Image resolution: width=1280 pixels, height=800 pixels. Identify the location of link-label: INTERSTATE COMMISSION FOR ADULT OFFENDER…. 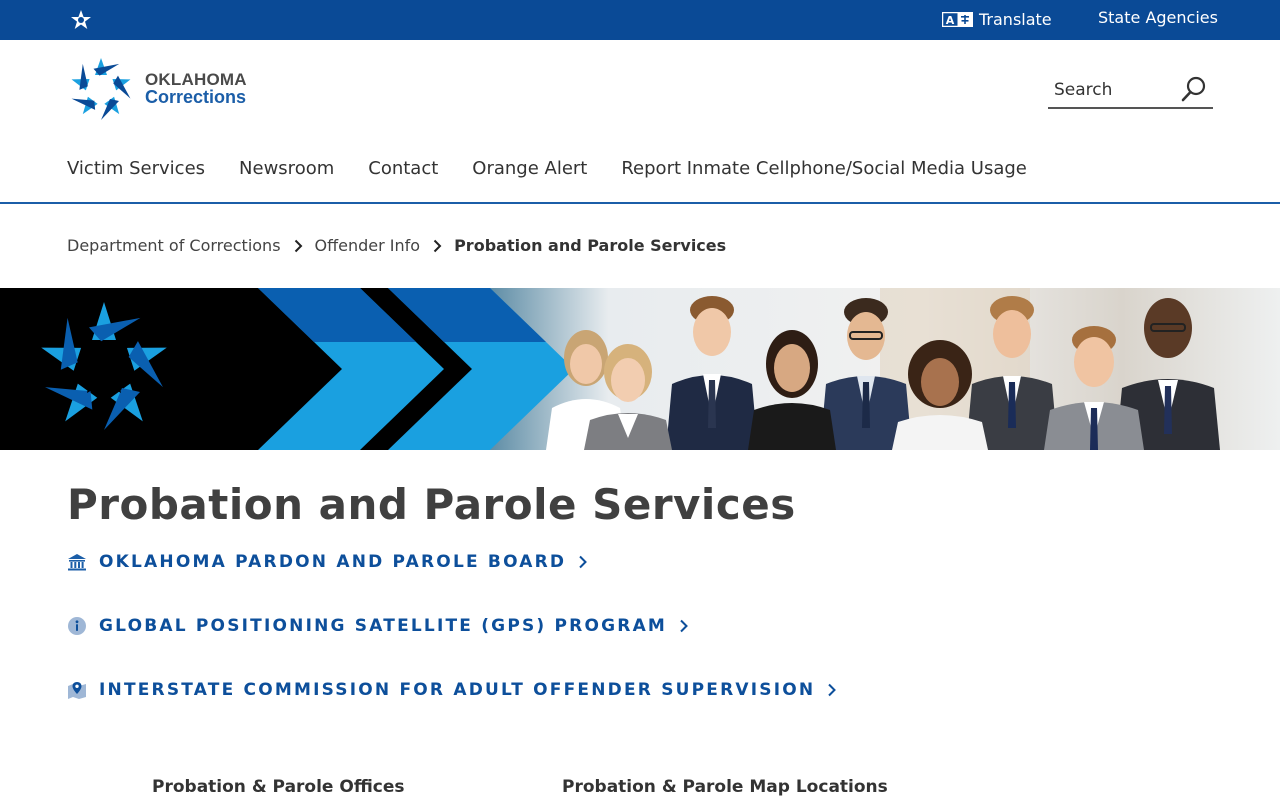
(457, 690).